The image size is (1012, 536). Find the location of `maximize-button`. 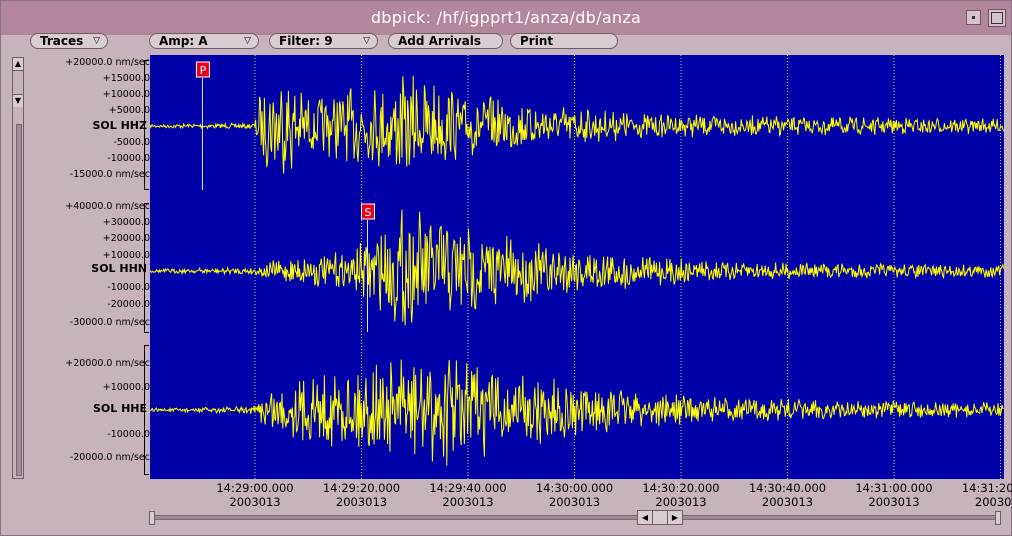

maximize-button is located at coordinates (997, 18).